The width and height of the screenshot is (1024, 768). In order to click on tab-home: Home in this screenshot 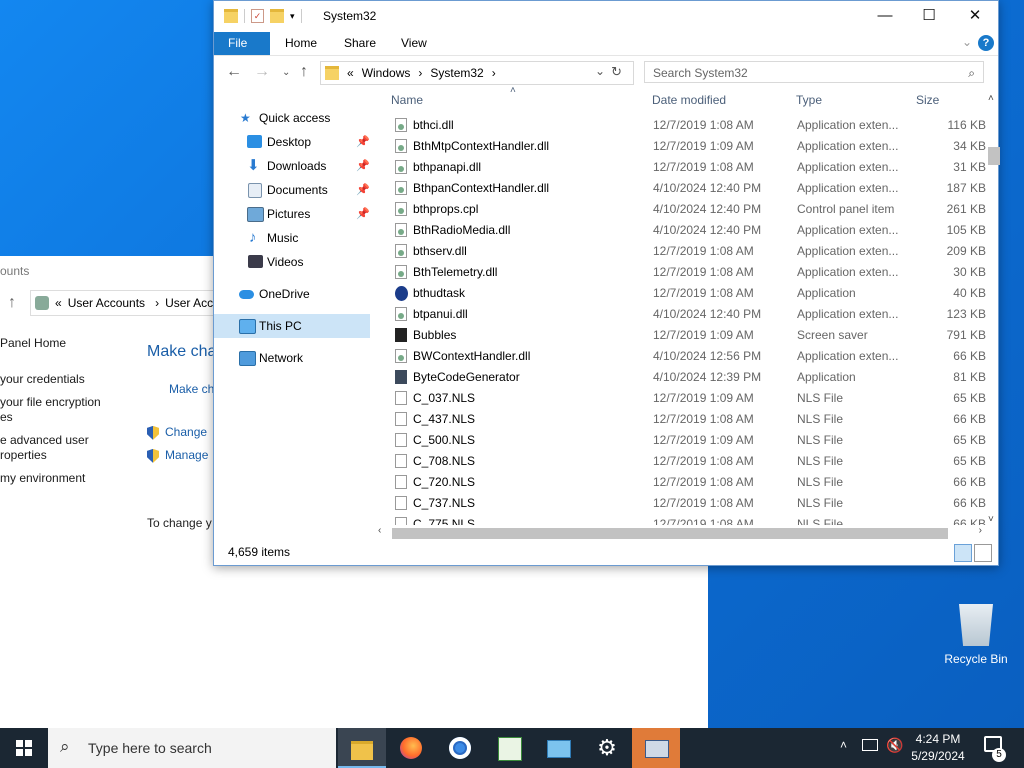, I will do `click(301, 43)`.